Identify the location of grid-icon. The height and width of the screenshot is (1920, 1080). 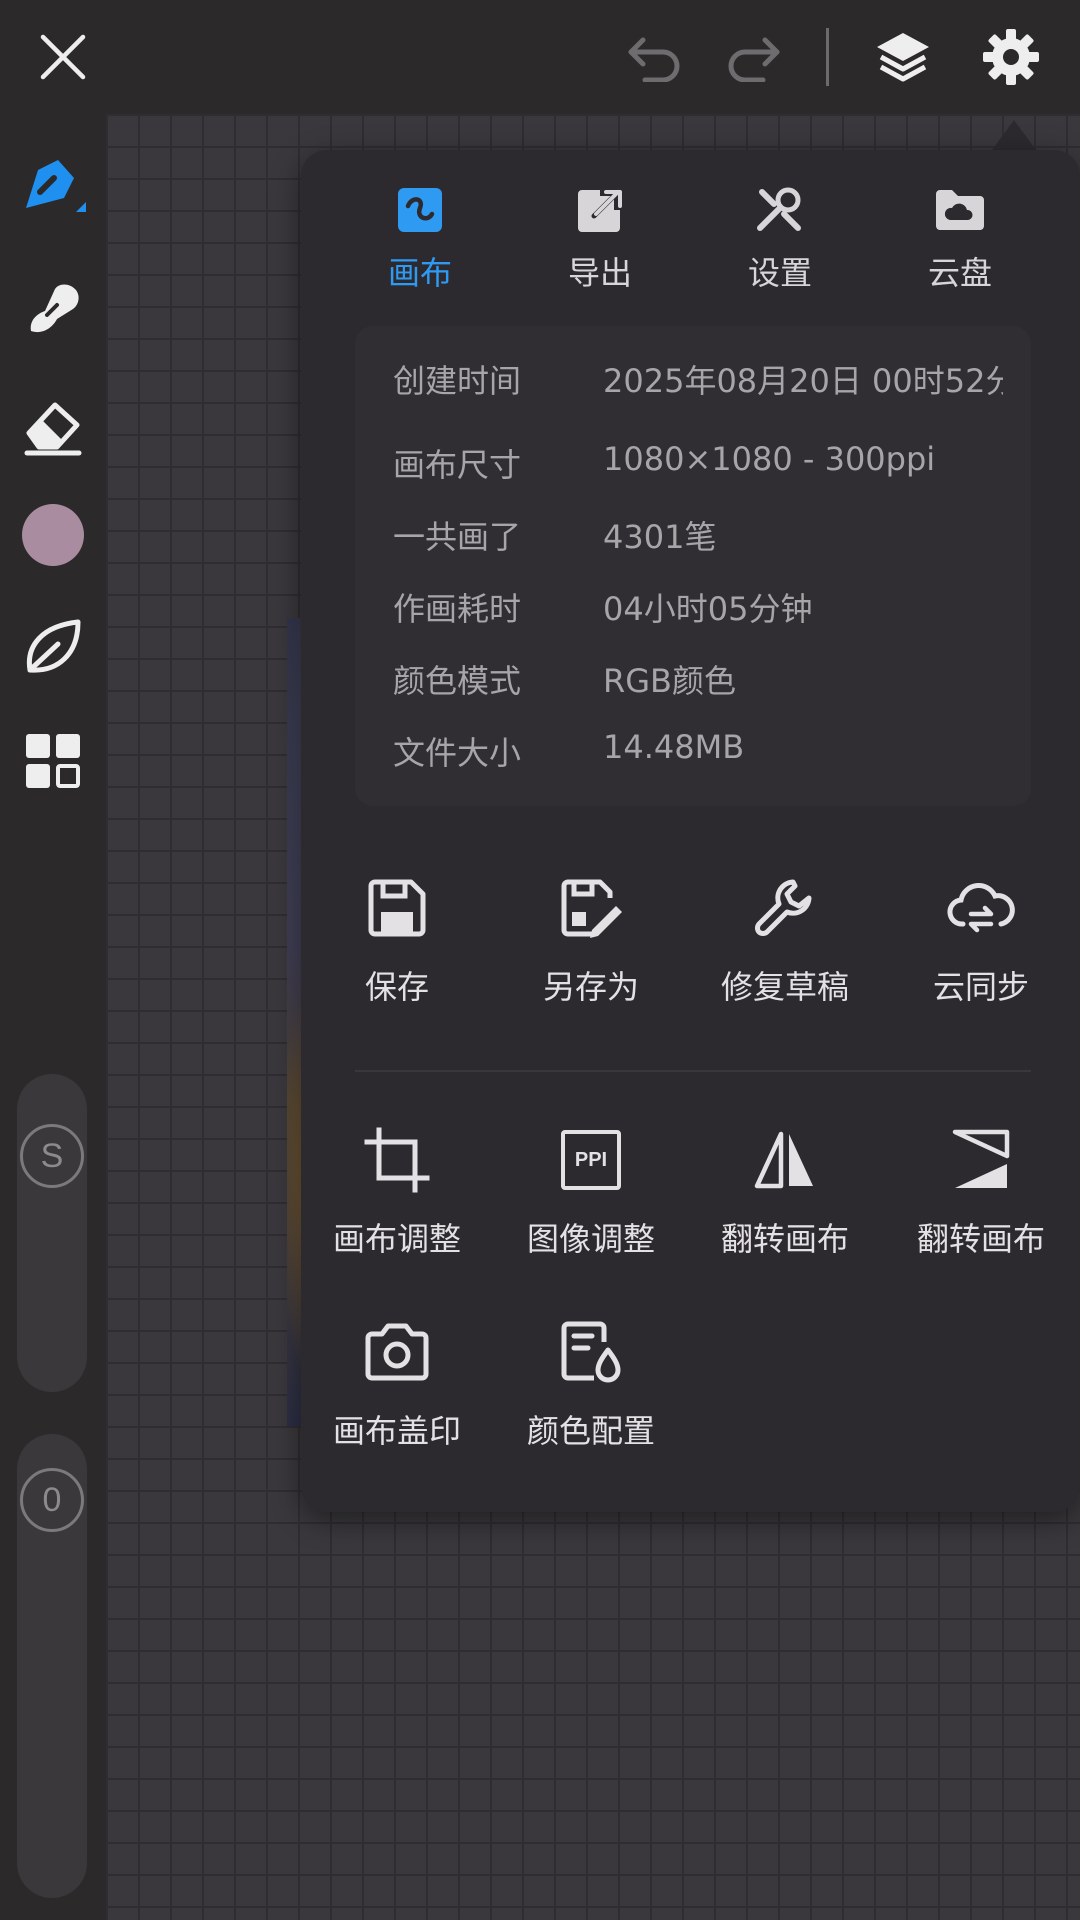
(53, 761).